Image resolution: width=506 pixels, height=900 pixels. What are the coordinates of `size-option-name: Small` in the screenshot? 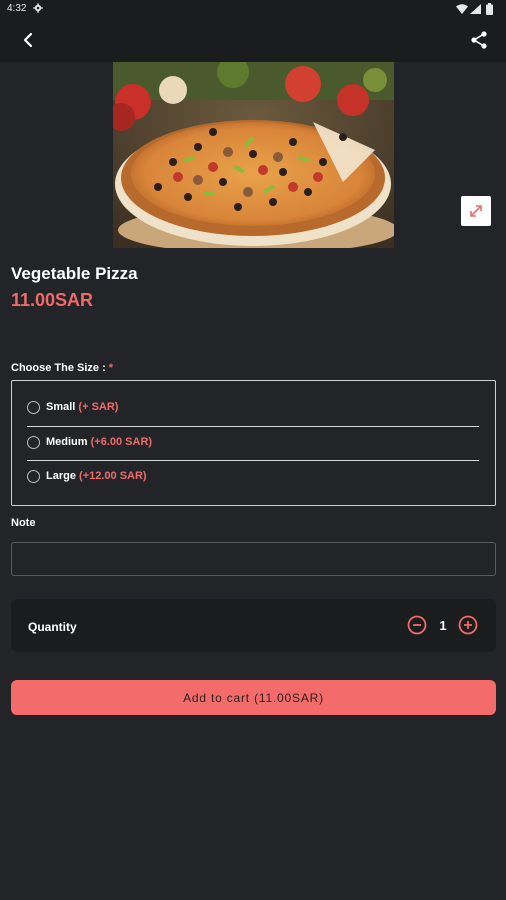 It's located at (61, 407).